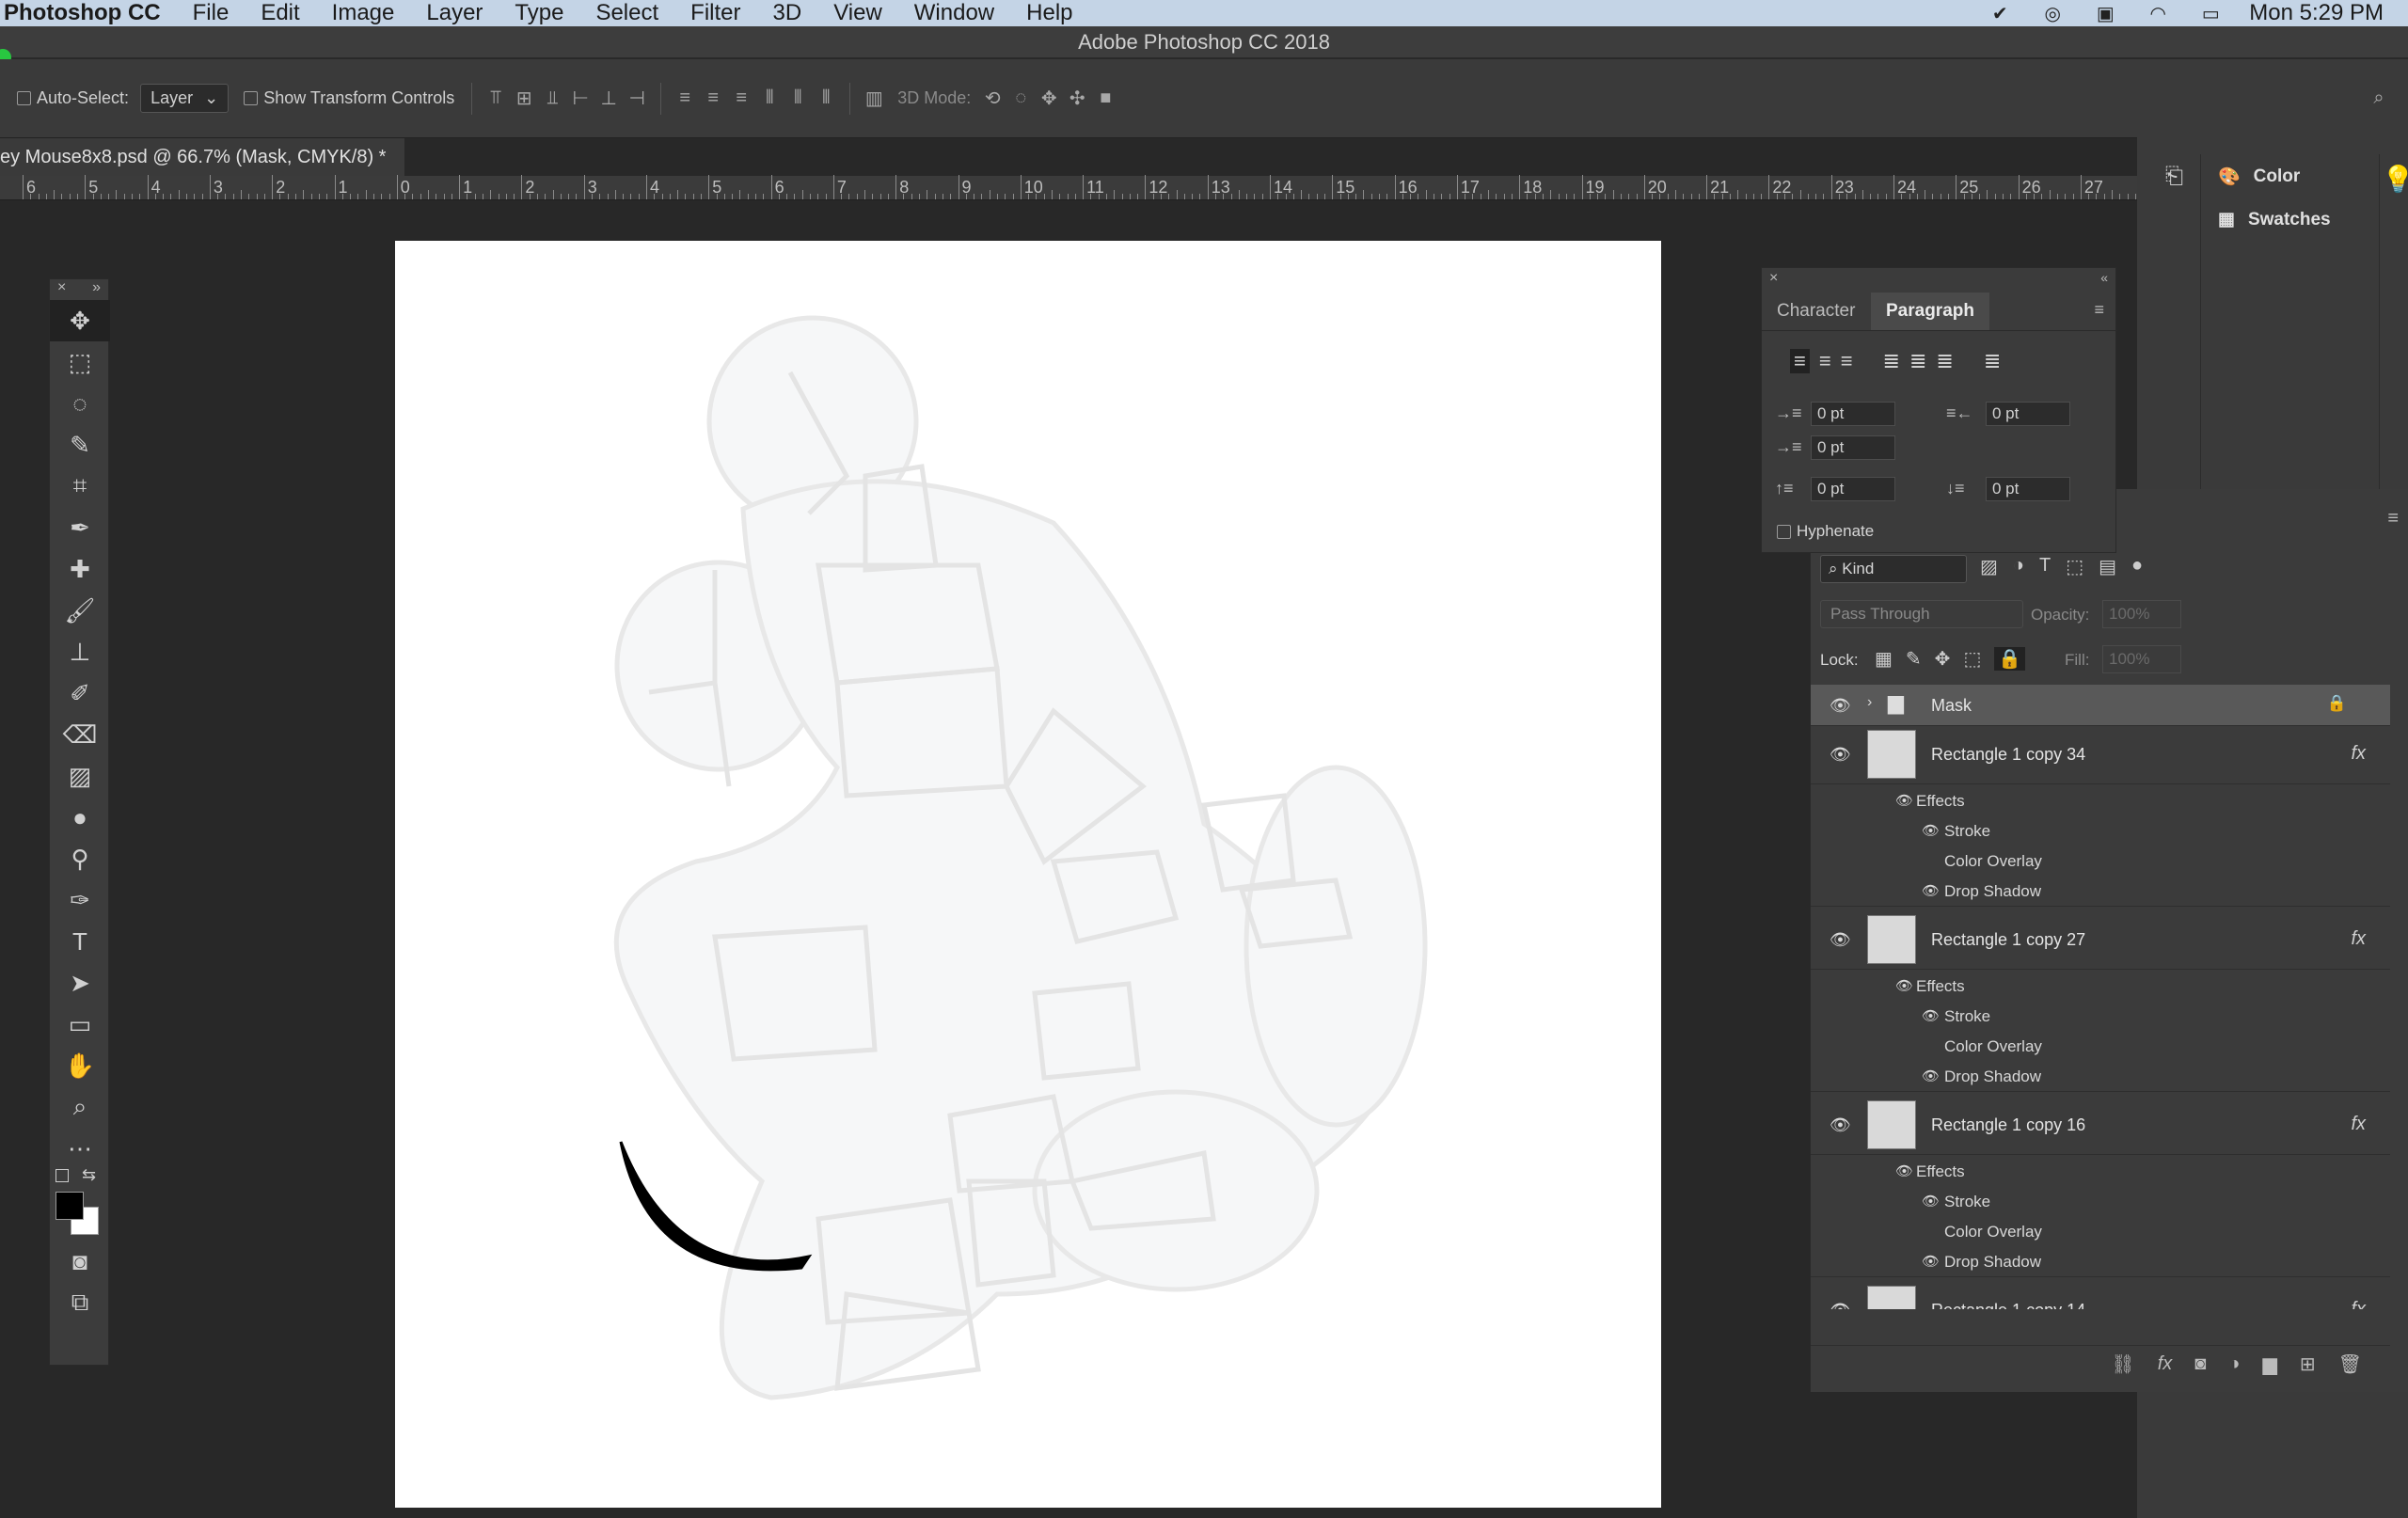 The image size is (2408, 1518). Describe the element at coordinates (1972, 659) in the screenshot. I see `lock-artboard-icon: ⬚` at that location.